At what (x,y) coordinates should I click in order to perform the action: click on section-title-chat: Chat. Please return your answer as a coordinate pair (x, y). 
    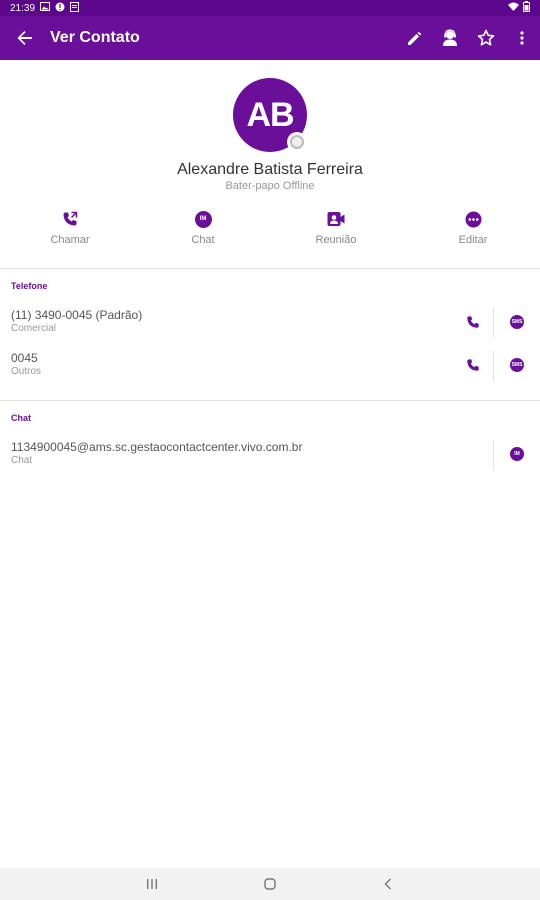
    Looking at the image, I should click on (21, 418).